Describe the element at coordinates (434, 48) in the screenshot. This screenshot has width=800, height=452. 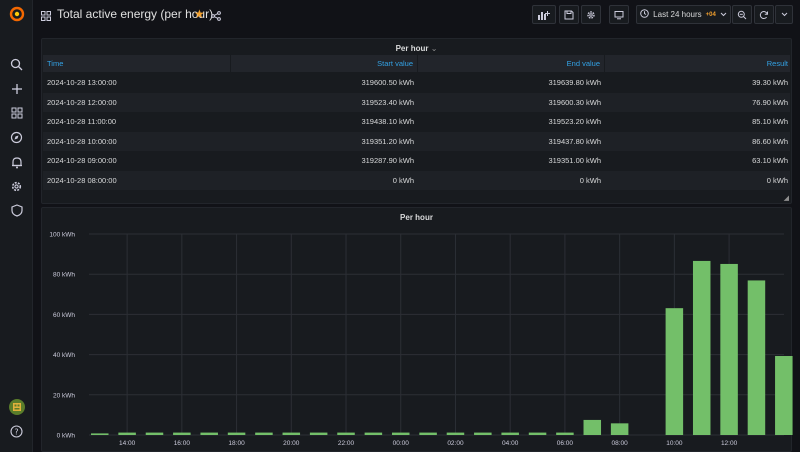
I see `chevron-down-icon: ⌄` at that location.